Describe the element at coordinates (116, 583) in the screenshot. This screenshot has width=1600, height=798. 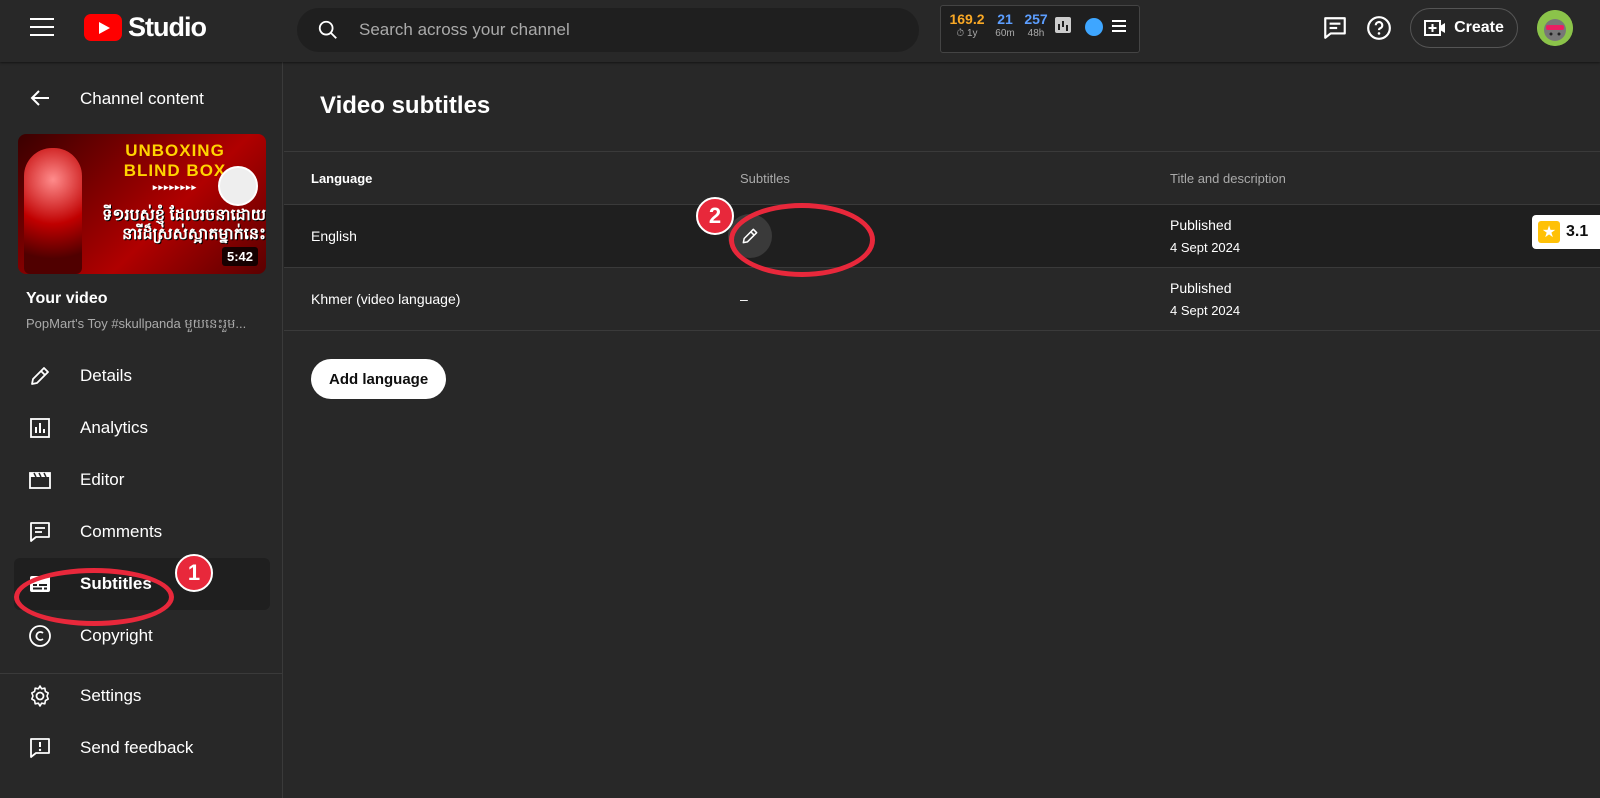
I see `sidebar-item-label: Subtitles` at that location.